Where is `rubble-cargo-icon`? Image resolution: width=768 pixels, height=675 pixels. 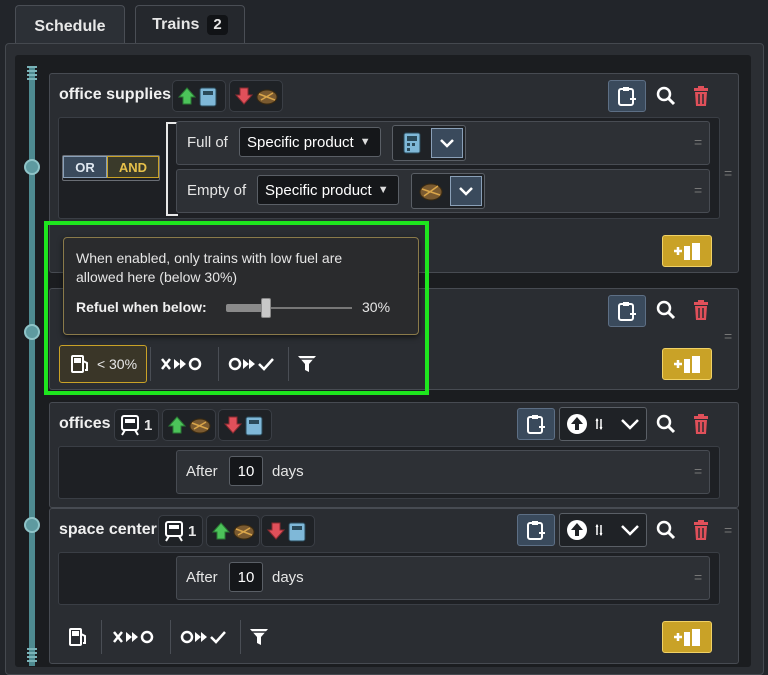
rubble-cargo-icon is located at coordinates (431, 192).